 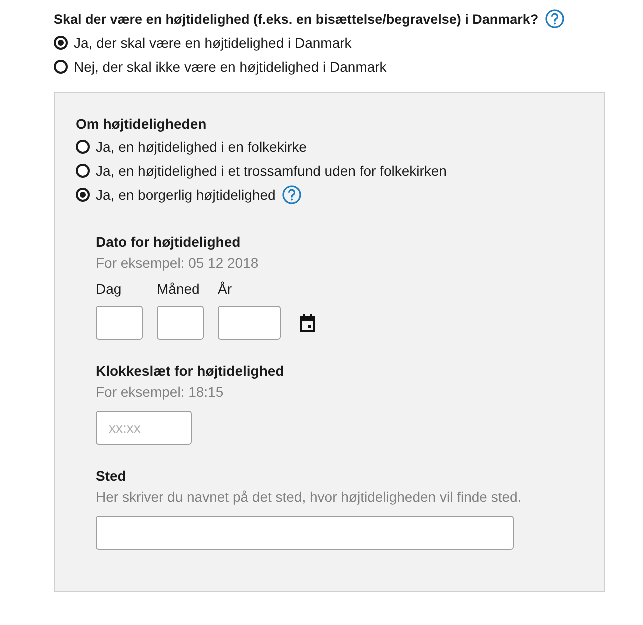 What do you see at coordinates (160, 392) in the screenshot?
I see `field-hint: For eksempel: 18:15` at bounding box center [160, 392].